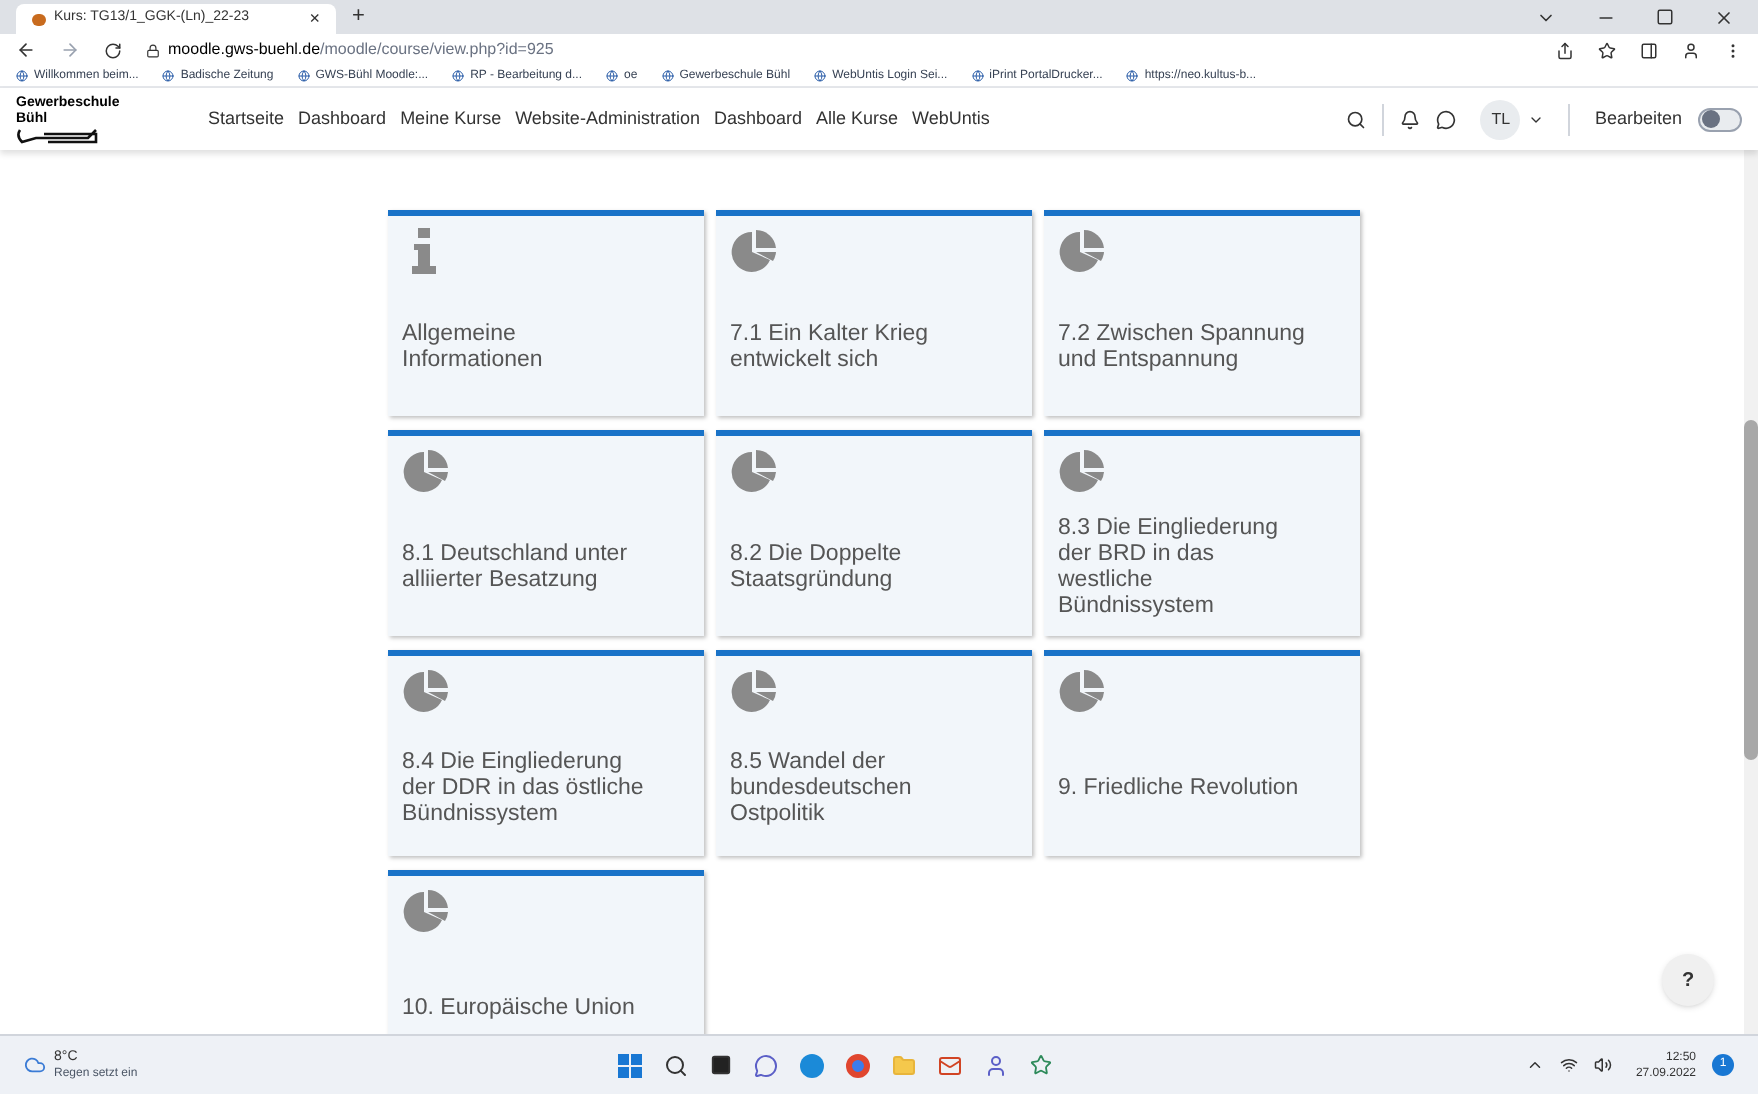  What do you see at coordinates (516, 568) in the screenshot?
I see `section-title: 8.1 Deutschland unter alliierter Besatzung` at bounding box center [516, 568].